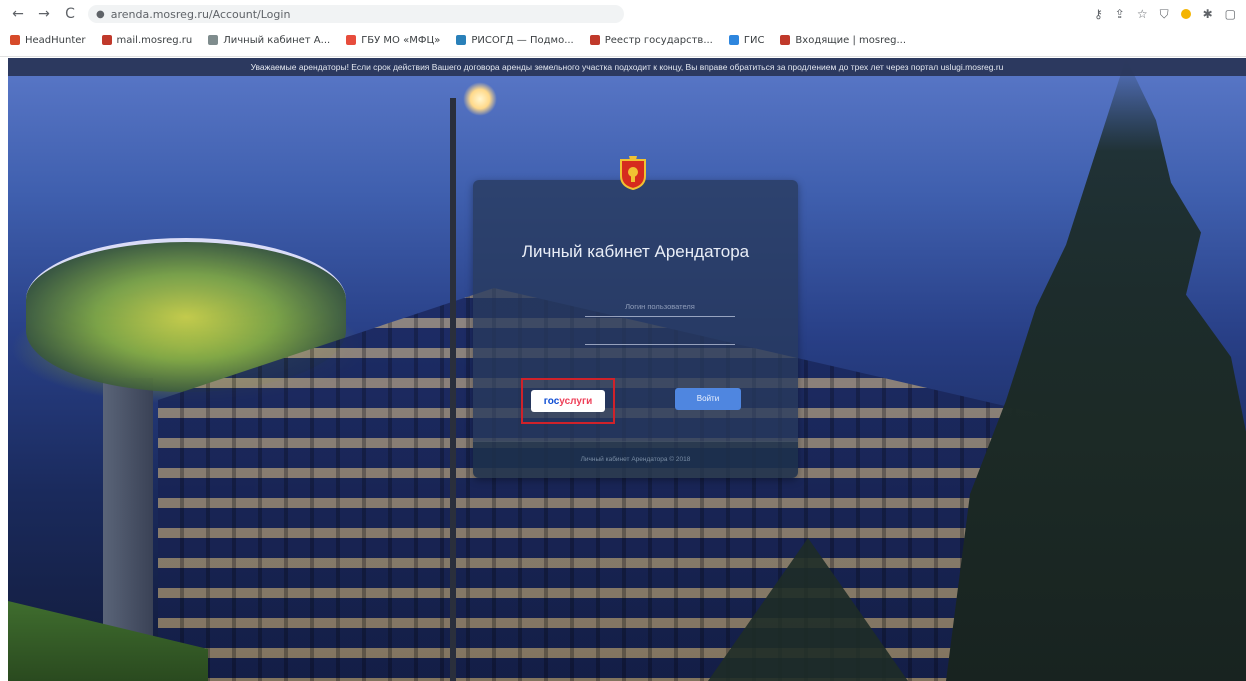 The image size is (1246, 681). Describe the element at coordinates (100, 14) in the screenshot. I see `lock-icon: ●` at that location.